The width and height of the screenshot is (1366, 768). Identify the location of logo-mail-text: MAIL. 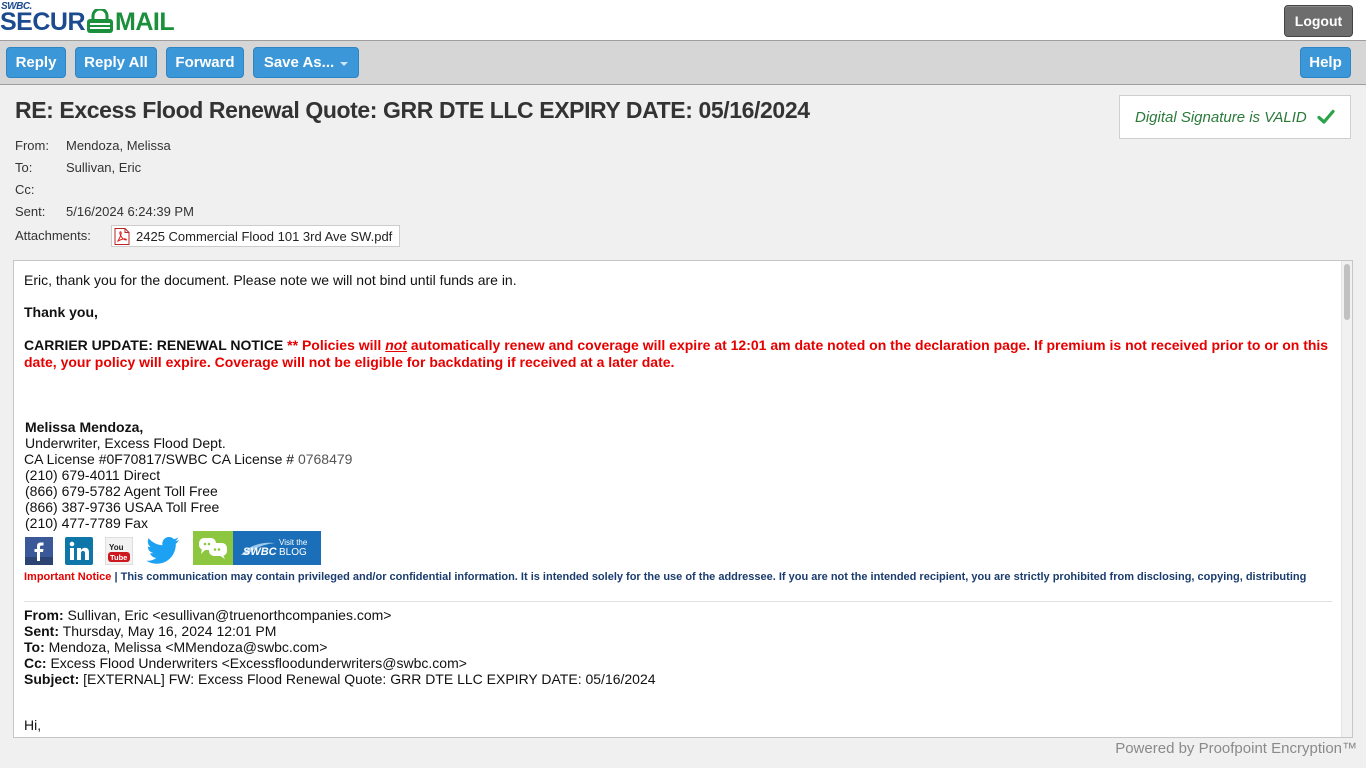
(145, 22).